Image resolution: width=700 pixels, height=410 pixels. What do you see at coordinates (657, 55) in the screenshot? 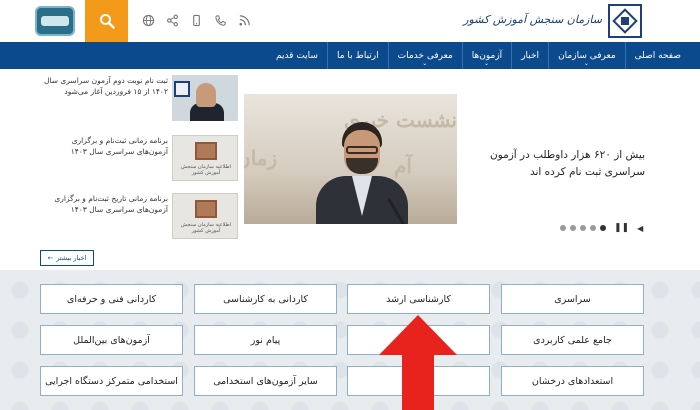
I see `nav-item-home: صفحه اصلی` at bounding box center [657, 55].